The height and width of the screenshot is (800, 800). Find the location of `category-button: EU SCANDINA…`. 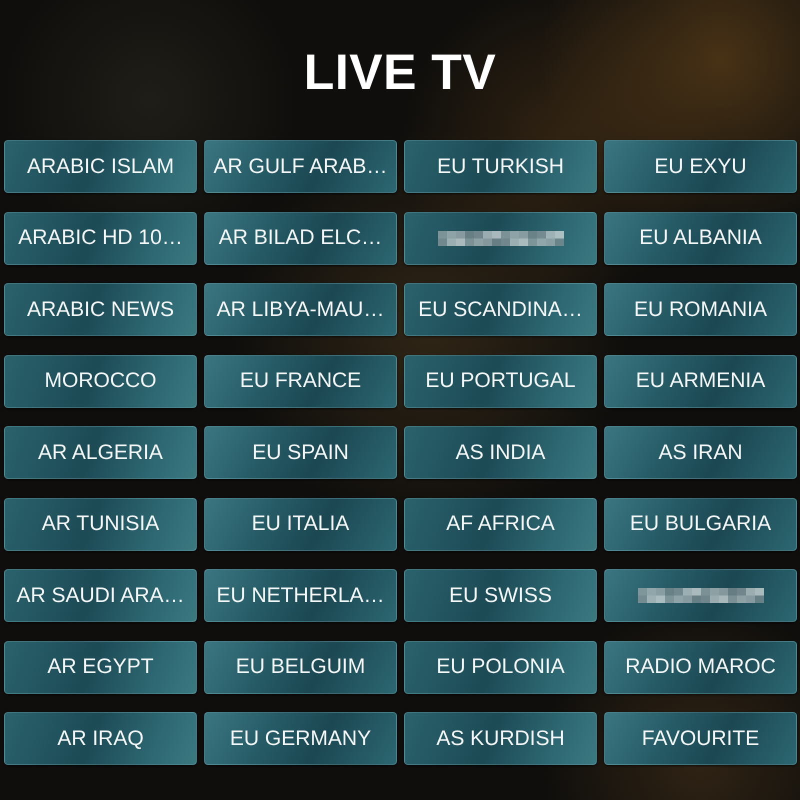

category-button: EU SCANDINA… is located at coordinates (500, 309).